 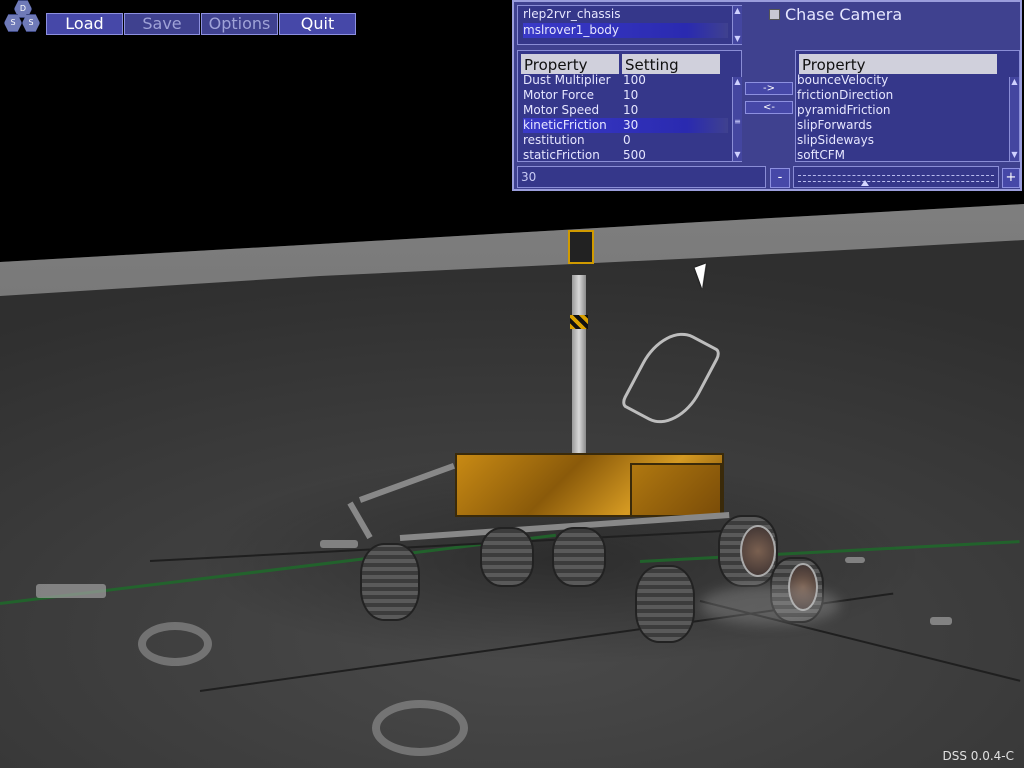 What do you see at coordinates (634, 155) in the screenshot?
I see `property-value: 500` at bounding box center [634, 155].